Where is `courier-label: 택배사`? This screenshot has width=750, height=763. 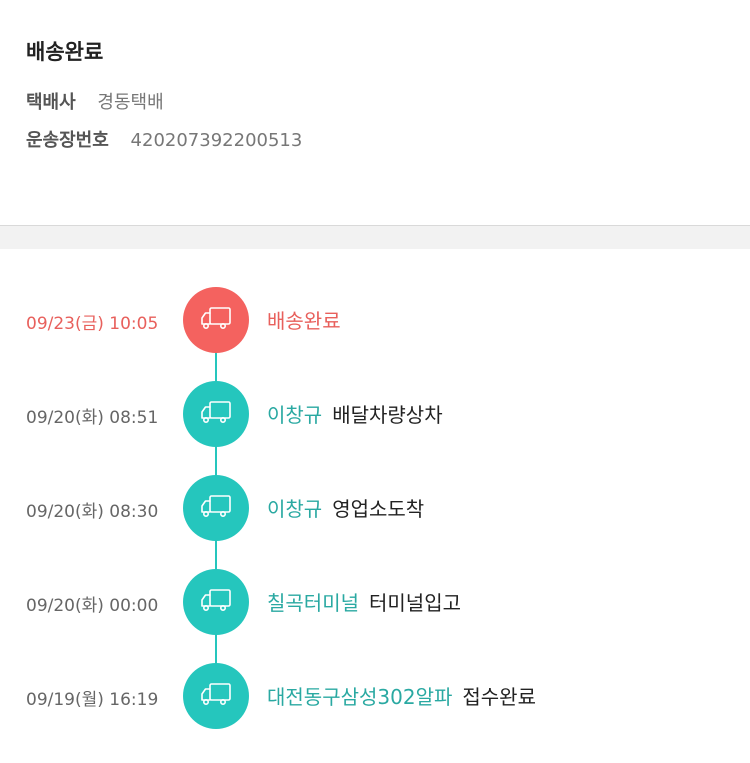 courier-label: 택배사 is located at coordinates (51, 102).